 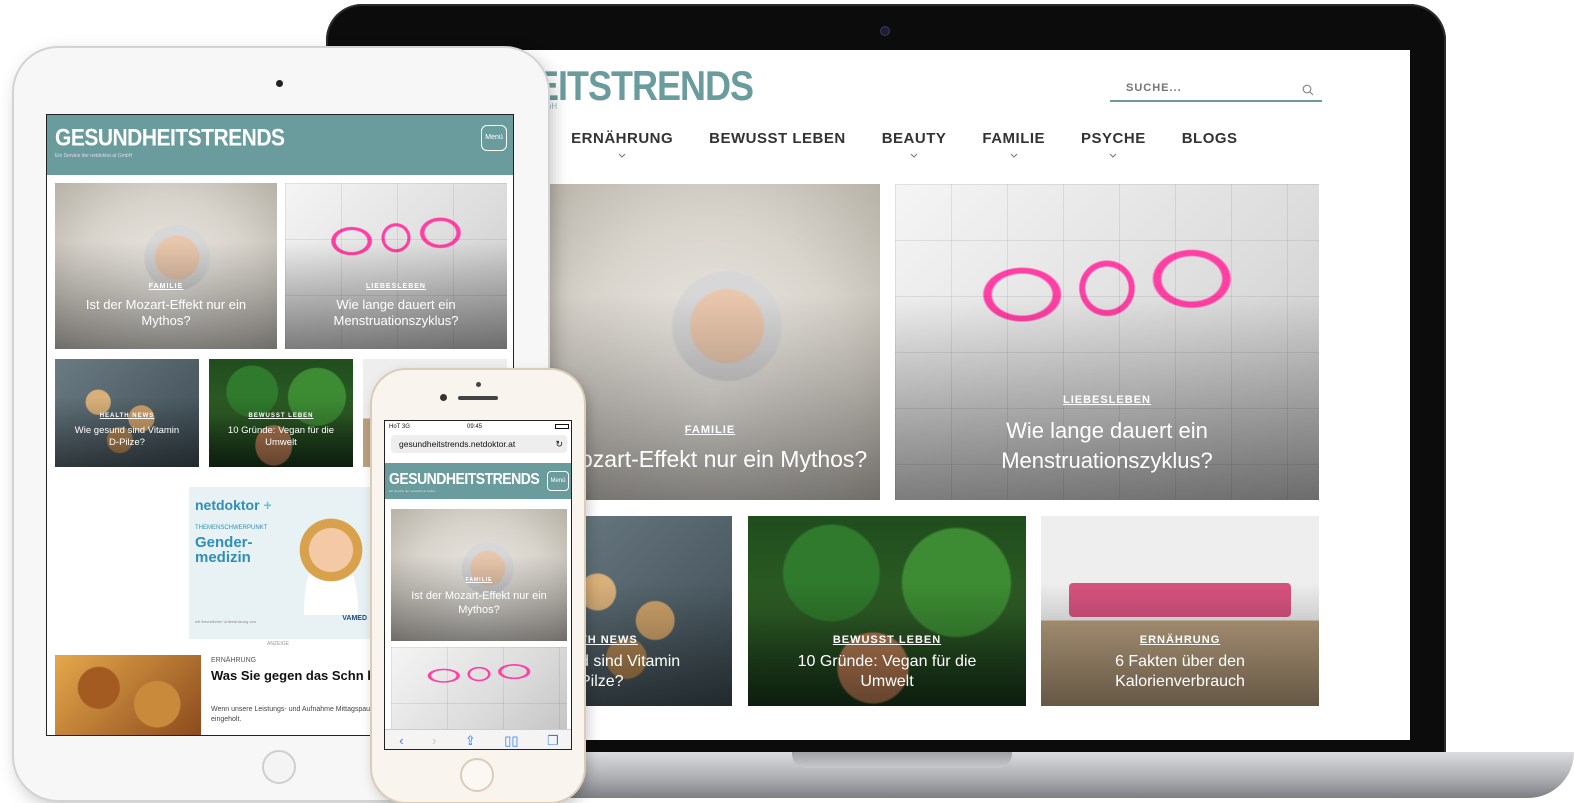 I want to click on ad-label: ANZEIGE, so click(x=278, y=644).